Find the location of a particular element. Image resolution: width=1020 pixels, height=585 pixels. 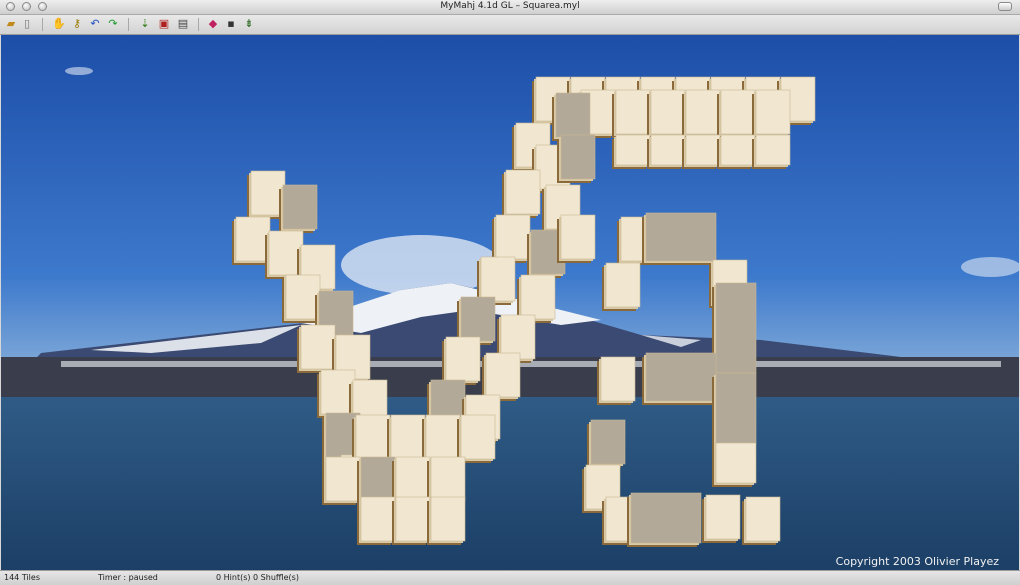

timer-status: Timer : paused is located at coordinates (128, 577).